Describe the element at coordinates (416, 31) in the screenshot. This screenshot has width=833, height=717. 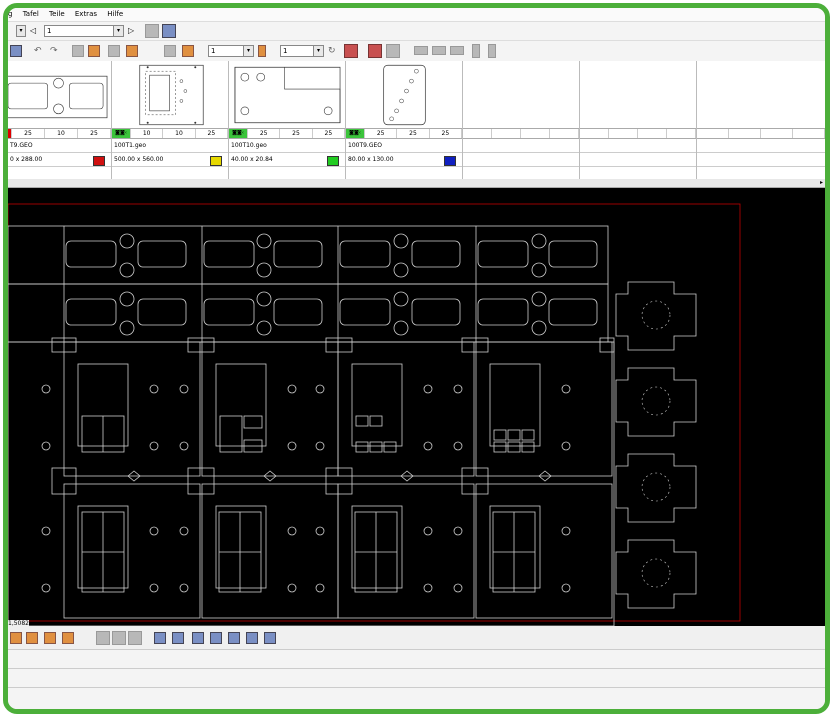
I see `toolbar-navigation: ▾ ◁ 1 ▾ ▷` at that location.